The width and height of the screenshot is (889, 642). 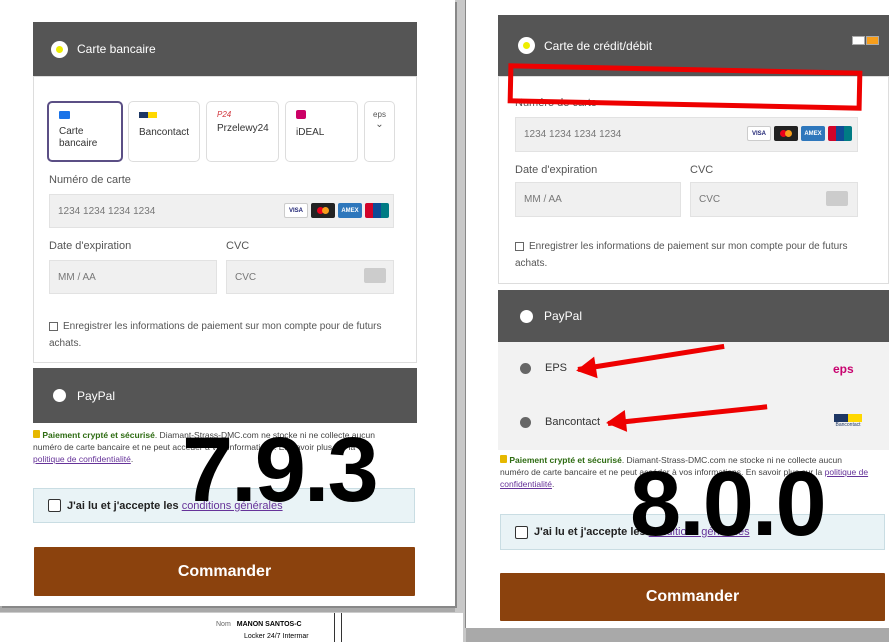 What do you see at coordinates (276, 636) in the screenshot?
I see `address-line-2: Locker 24/7 Intermar` at bounding box center [276, 636].